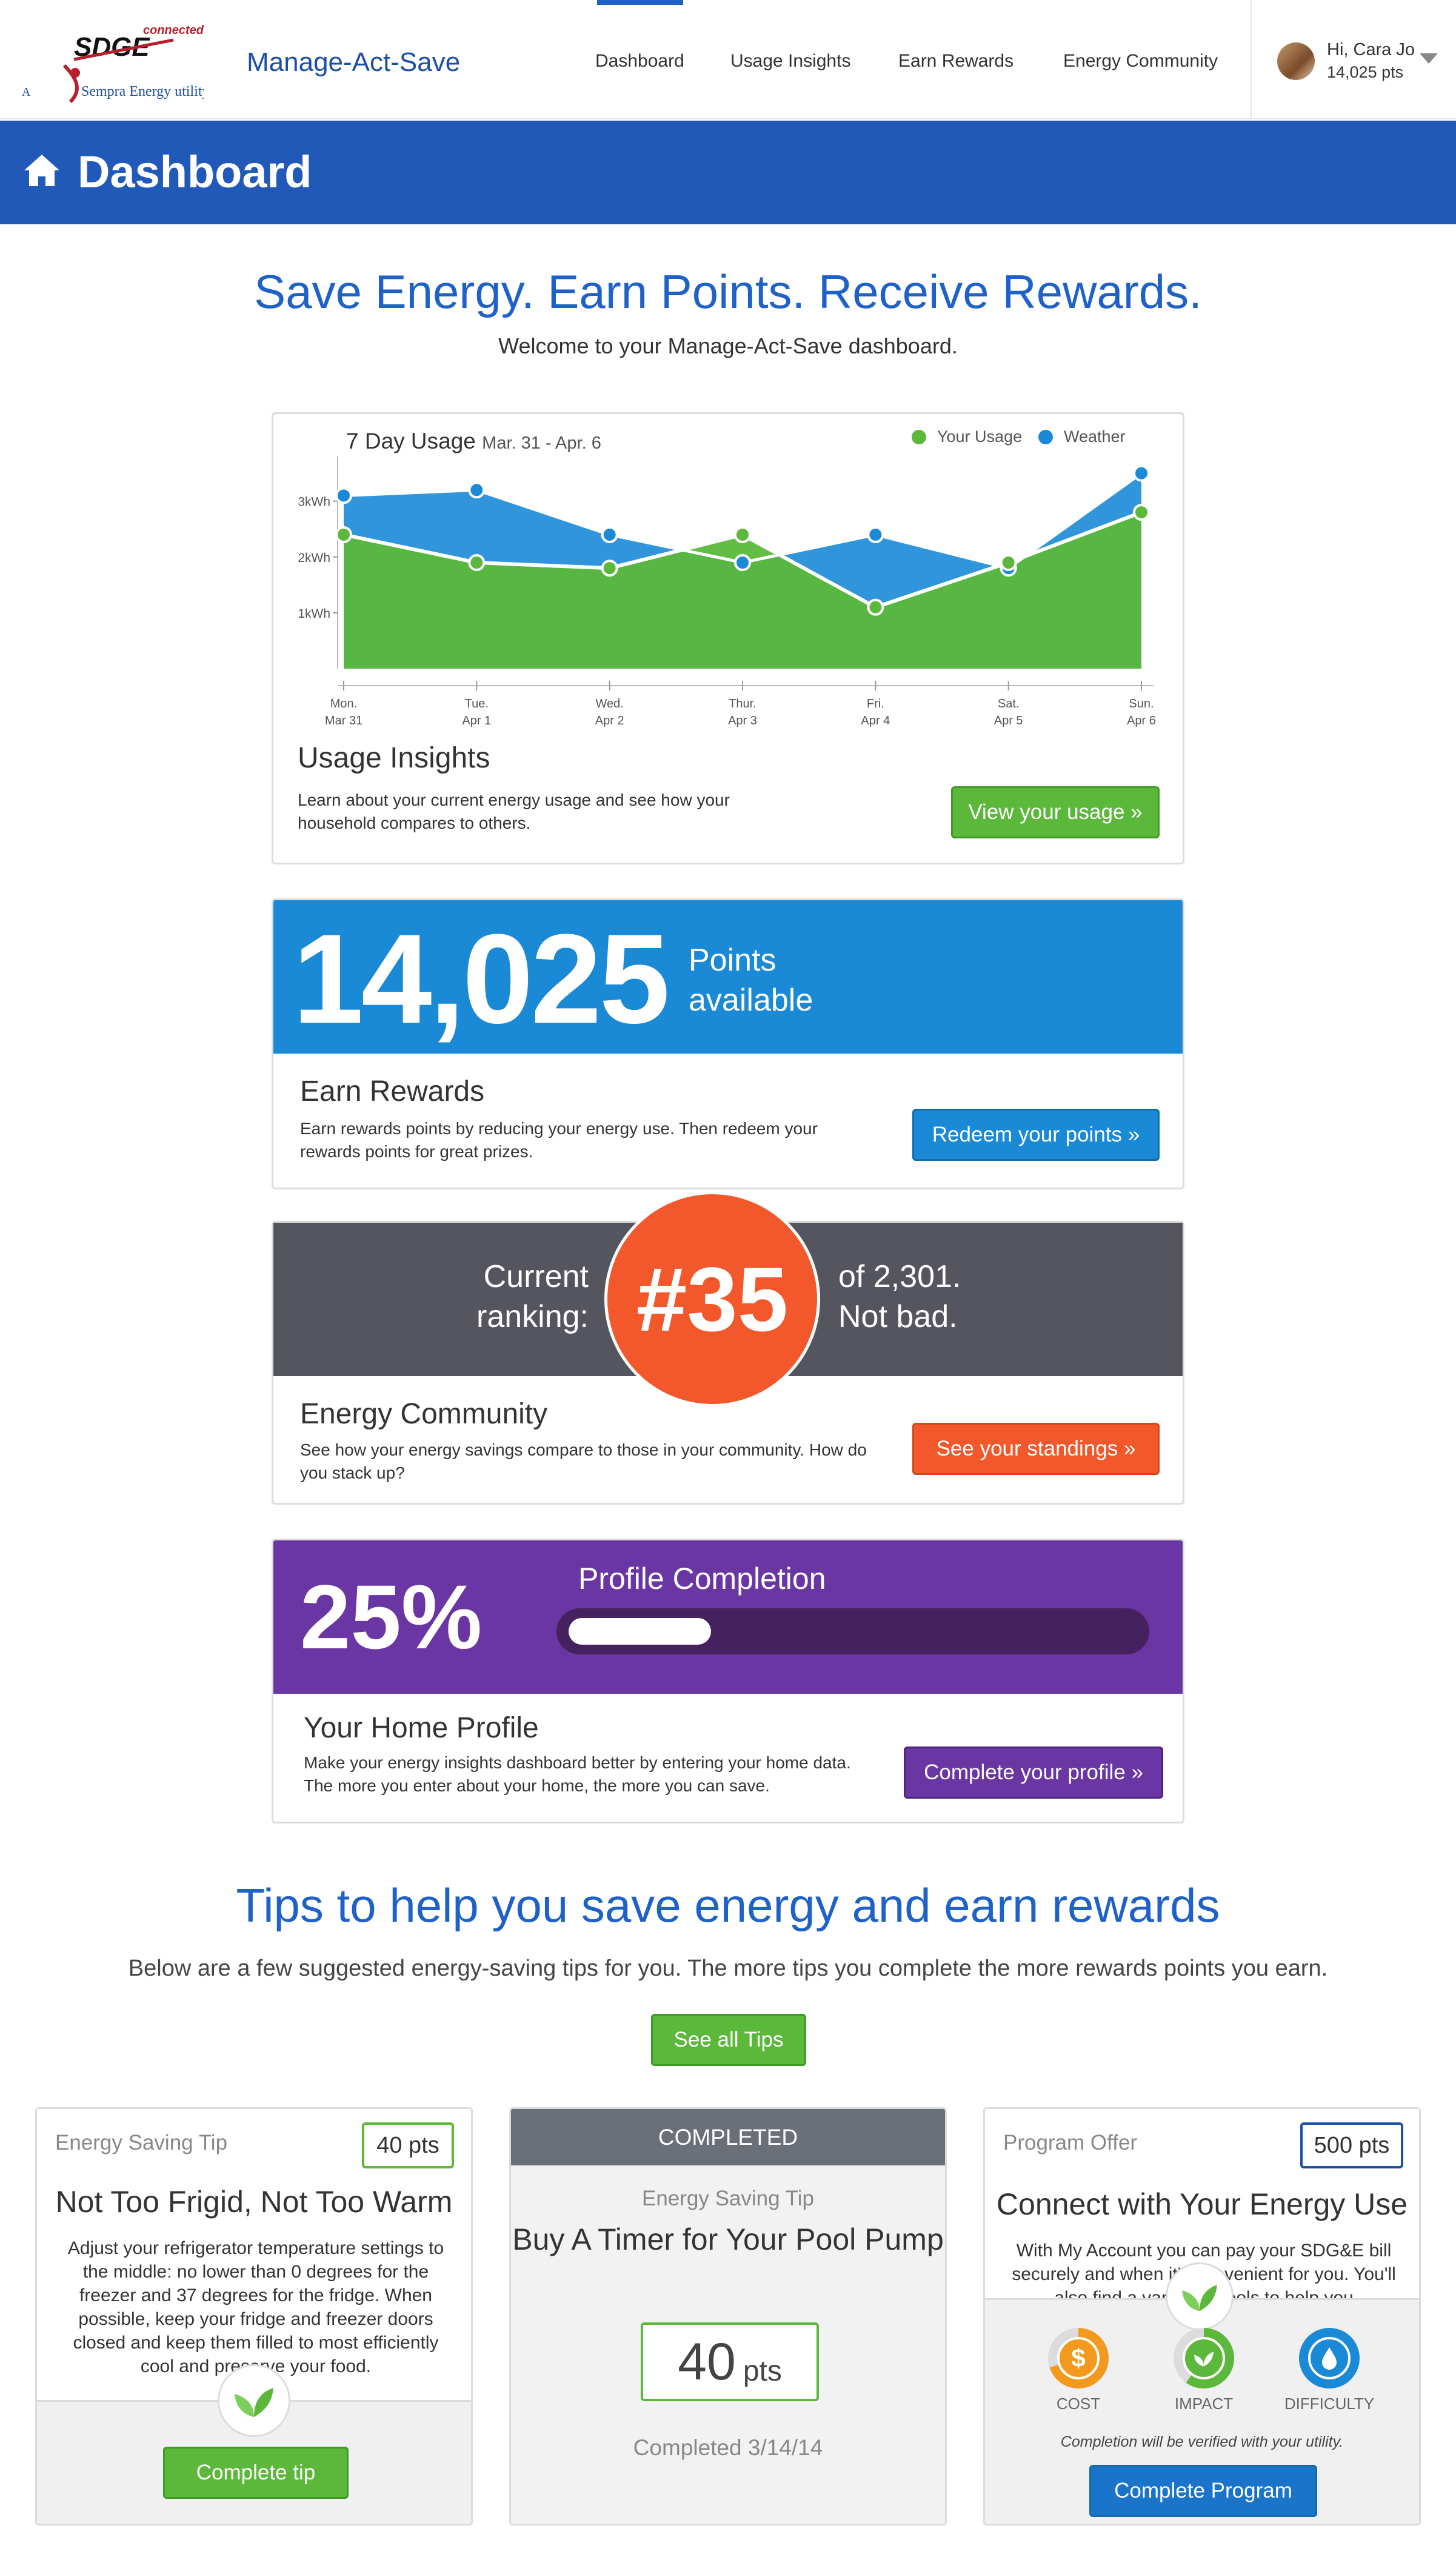  What do you see at coordinates (254, 2202) in the screenshot?
I see `tip-title: Not Too Frigid, Not Too Warm` at bounding box center [254, 2202].